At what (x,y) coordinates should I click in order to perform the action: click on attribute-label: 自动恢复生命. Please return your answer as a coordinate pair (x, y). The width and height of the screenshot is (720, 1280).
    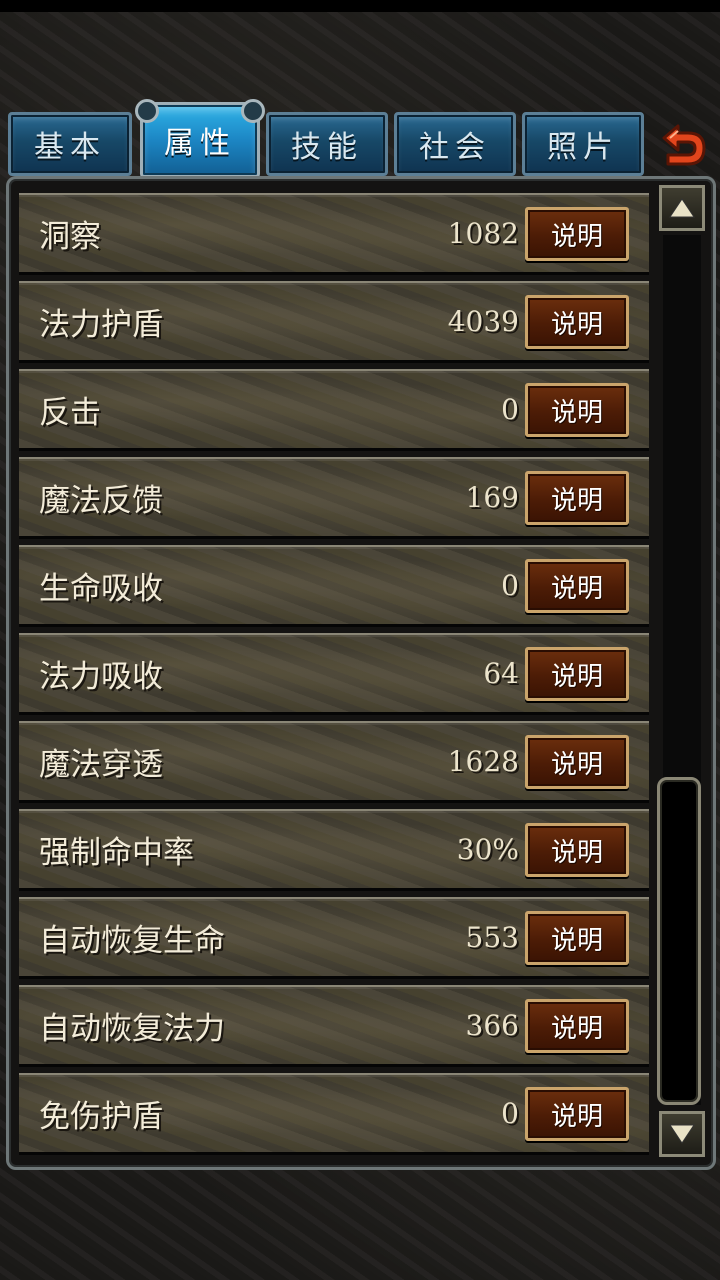
    Looking at the image, I should click on (132, 940).